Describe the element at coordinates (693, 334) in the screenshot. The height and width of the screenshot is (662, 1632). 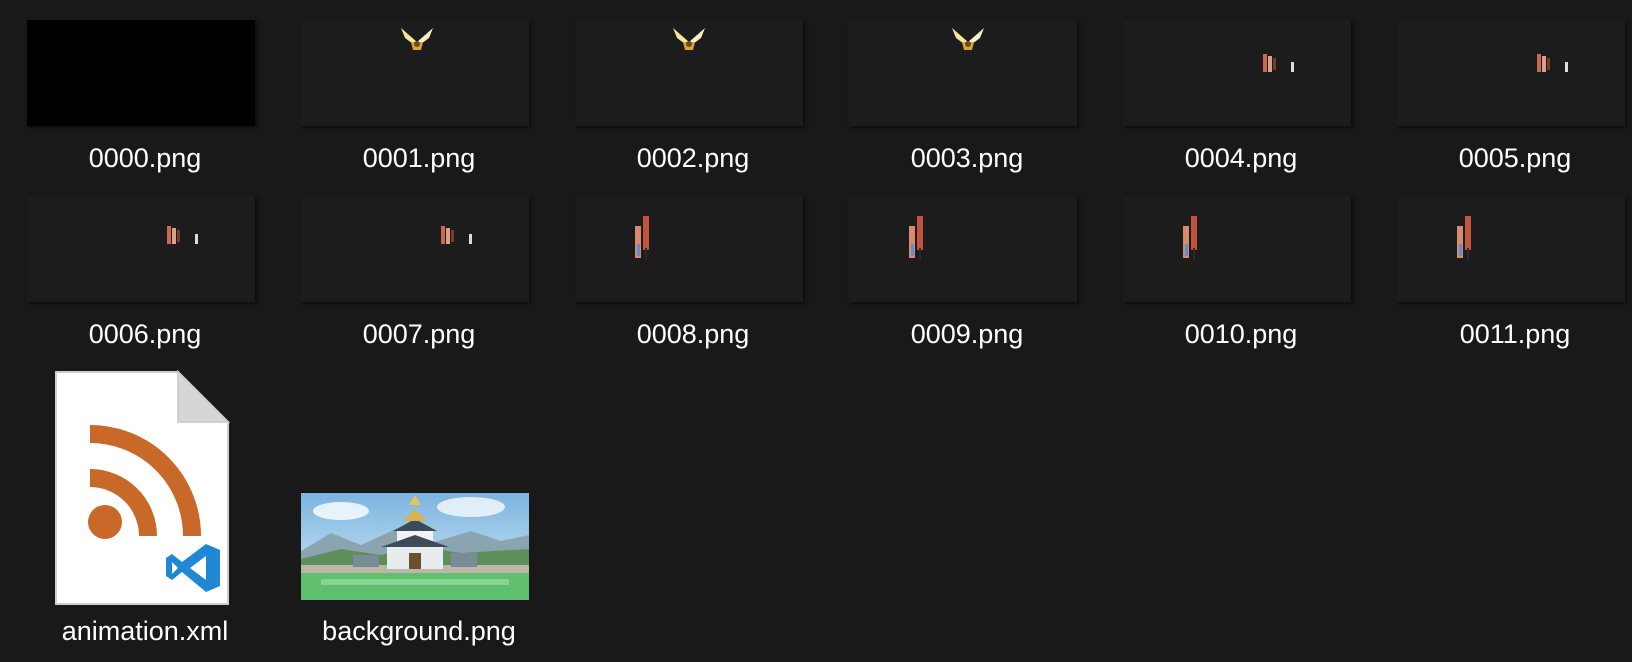
I see `file-name-label: 0008.png` at that location.